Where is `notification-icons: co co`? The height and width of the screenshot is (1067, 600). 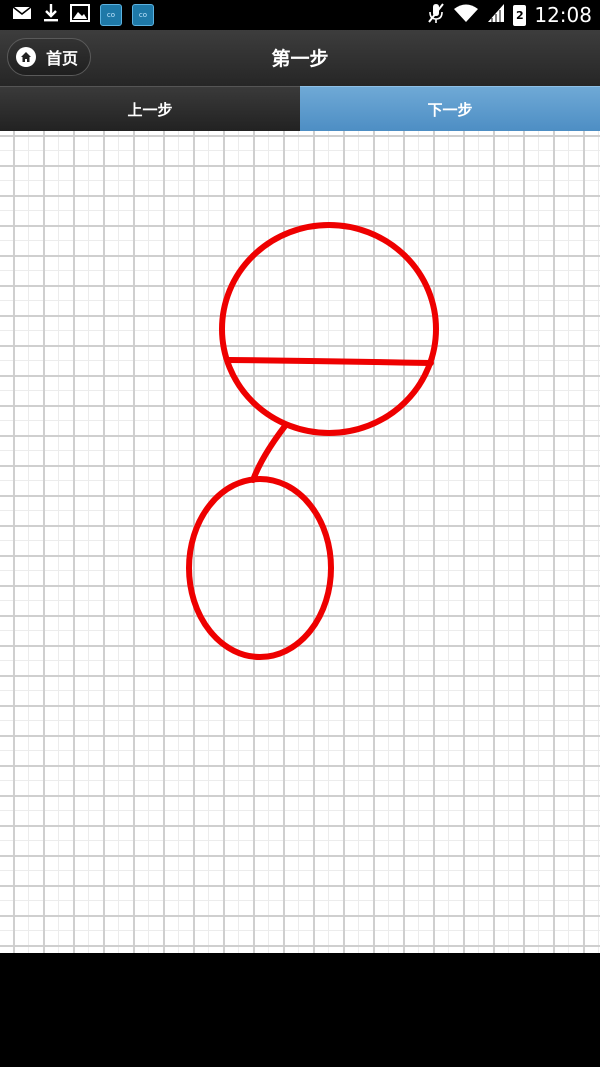
notification-icons: co co is located at coordinates (83, 15).